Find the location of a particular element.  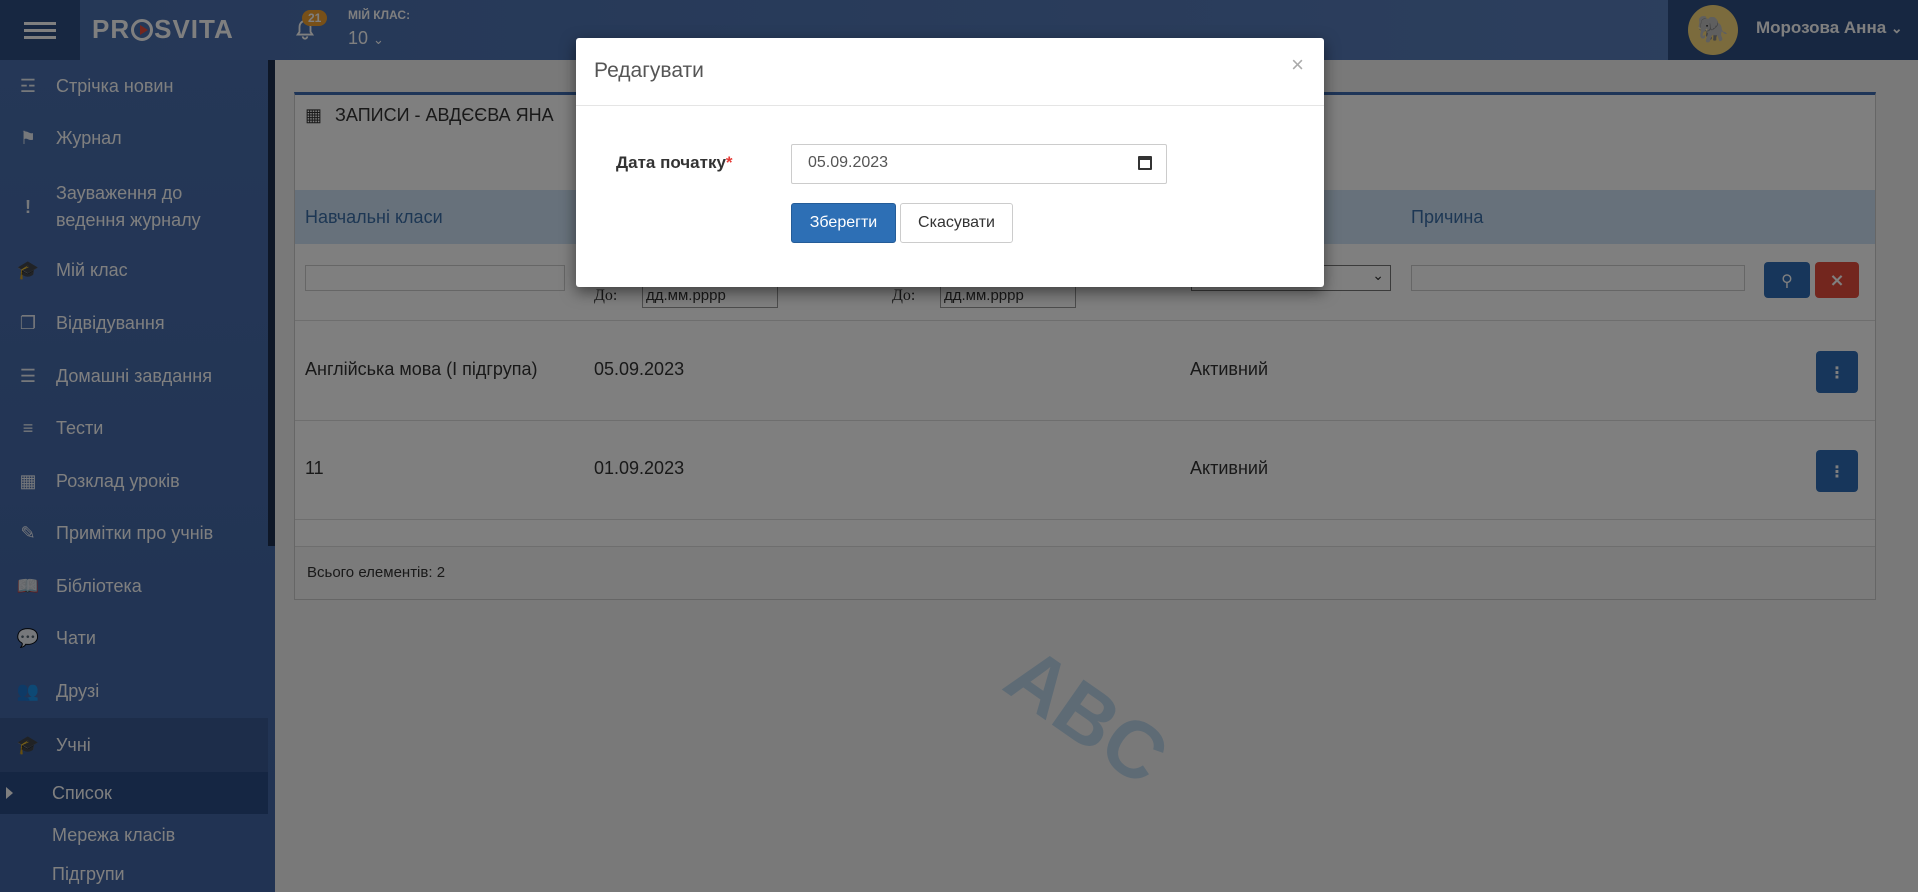

start-date-value: 05.09.2023 is located at coordinates (848, 162).